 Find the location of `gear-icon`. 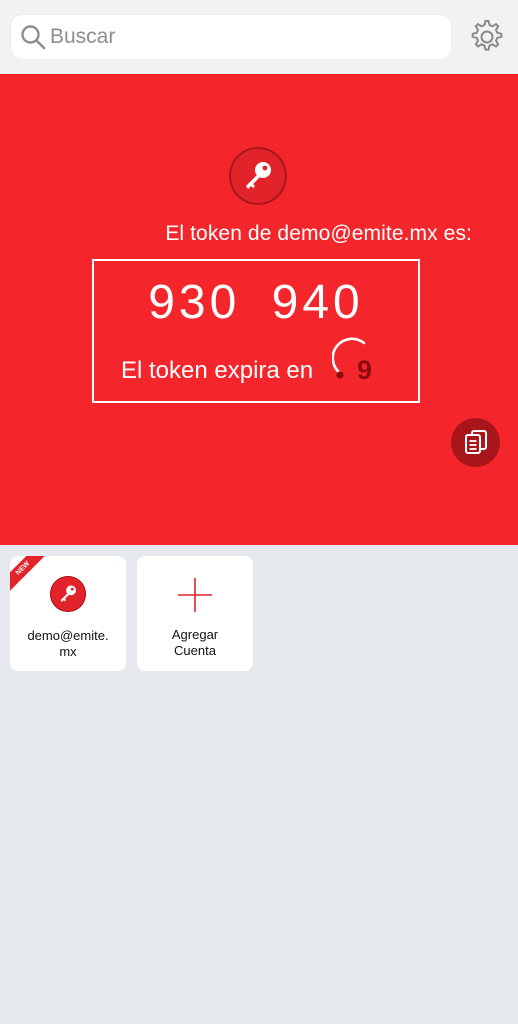

gear-icon is located at coordinates (487, 37).